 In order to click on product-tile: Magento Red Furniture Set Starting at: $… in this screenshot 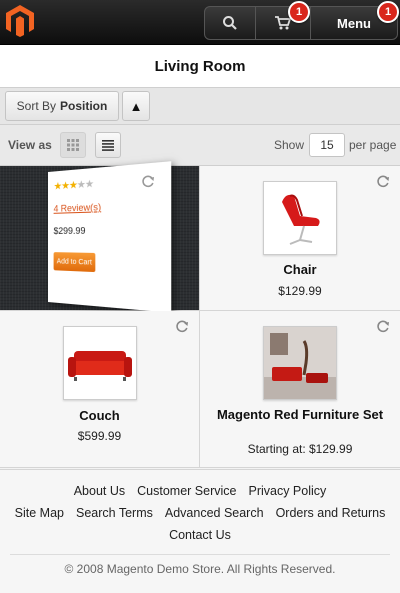, I will do `click(300, 389)`.